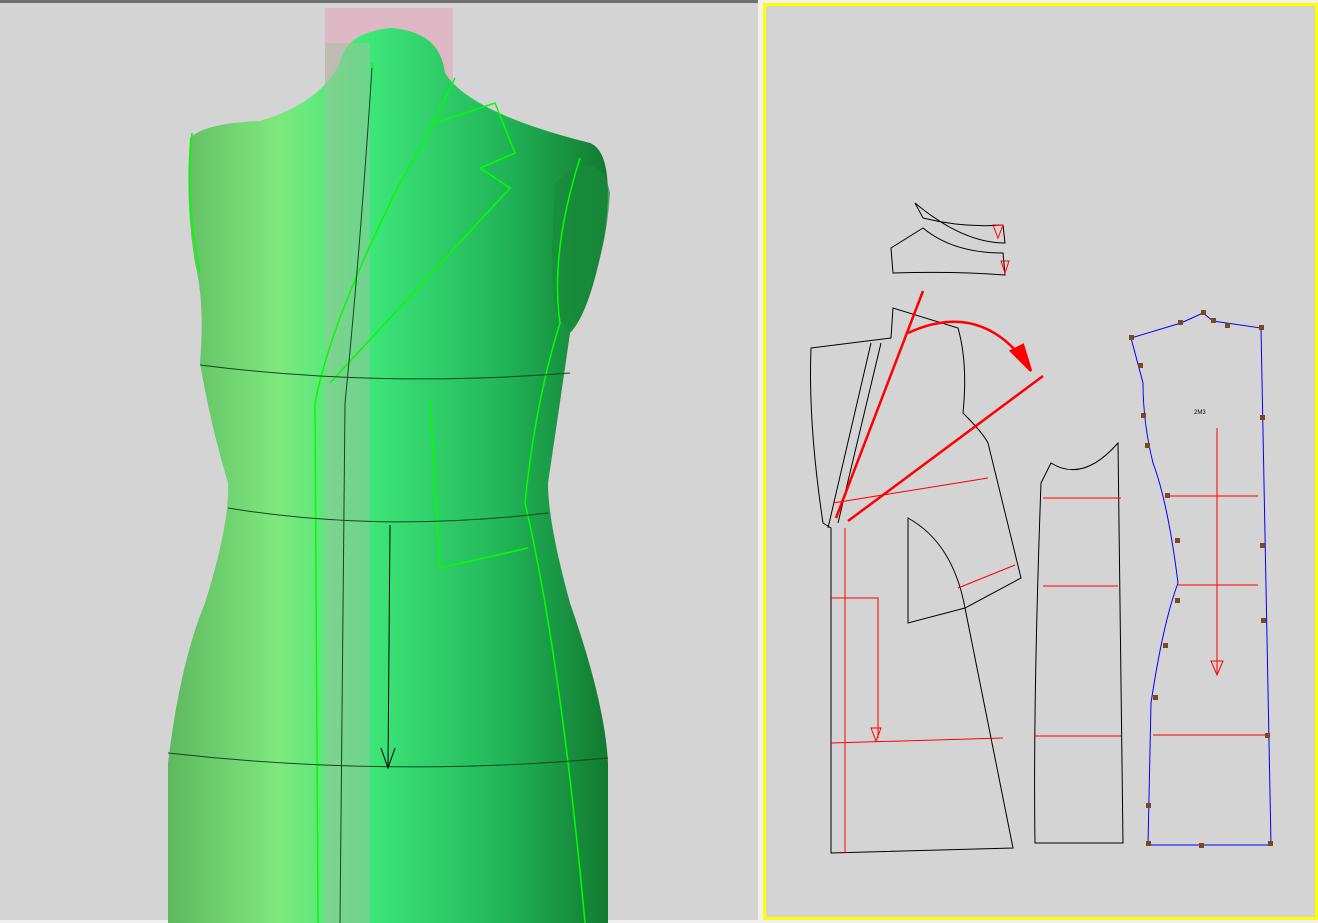 Image resolution: width=1318 pixels, height=923 pixels. Describe the element at coordinates (948, 251) in the screenshot. I see `collar-stand` at that location.